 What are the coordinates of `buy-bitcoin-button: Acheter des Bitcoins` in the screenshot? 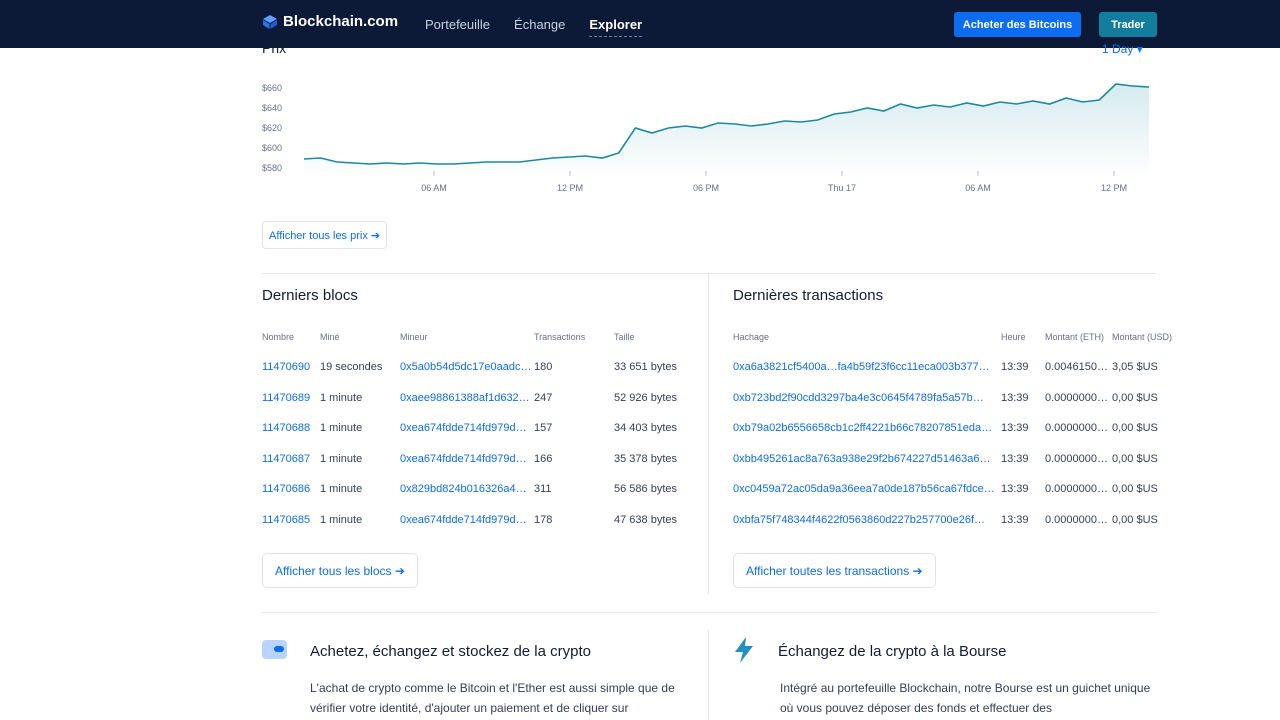 It's located at (1017, 24).